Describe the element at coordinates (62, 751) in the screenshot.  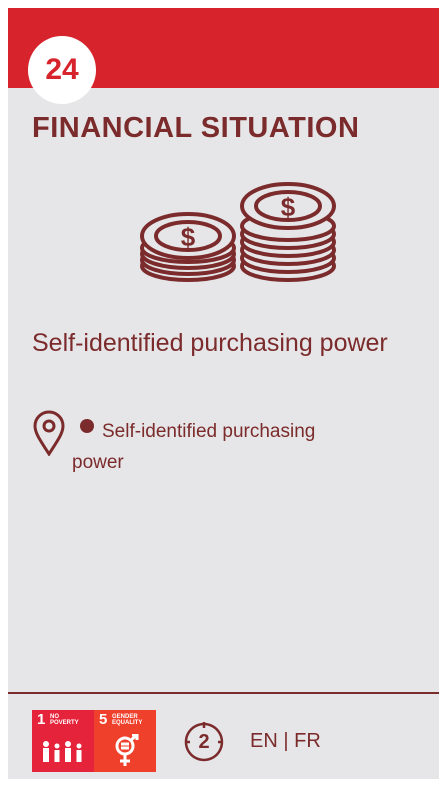
I see `family-icon` at that location.